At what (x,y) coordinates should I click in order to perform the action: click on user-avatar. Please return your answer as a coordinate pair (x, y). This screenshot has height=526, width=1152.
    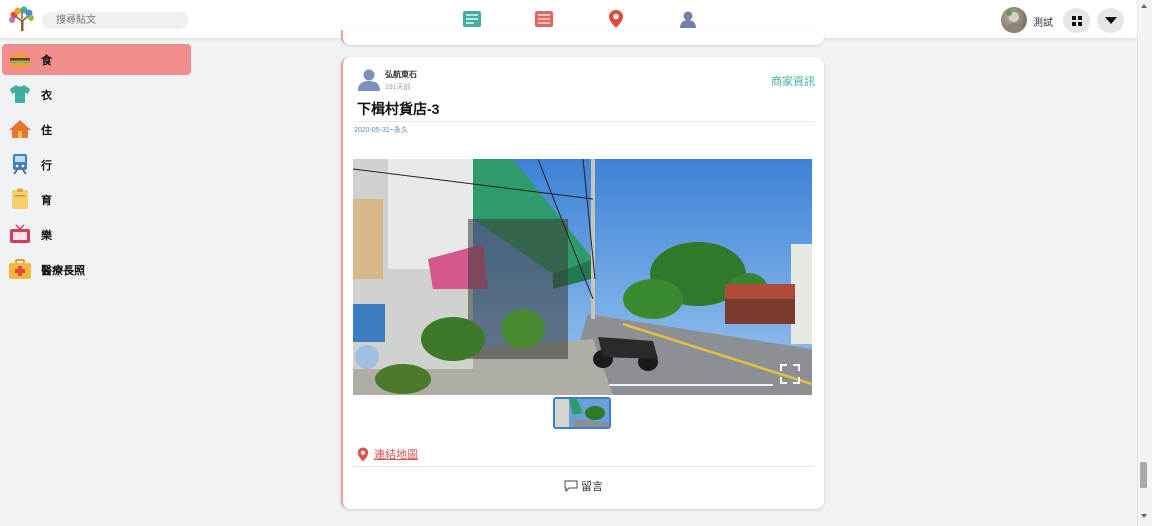
    Looking at the image, I should click on (1014, 20).